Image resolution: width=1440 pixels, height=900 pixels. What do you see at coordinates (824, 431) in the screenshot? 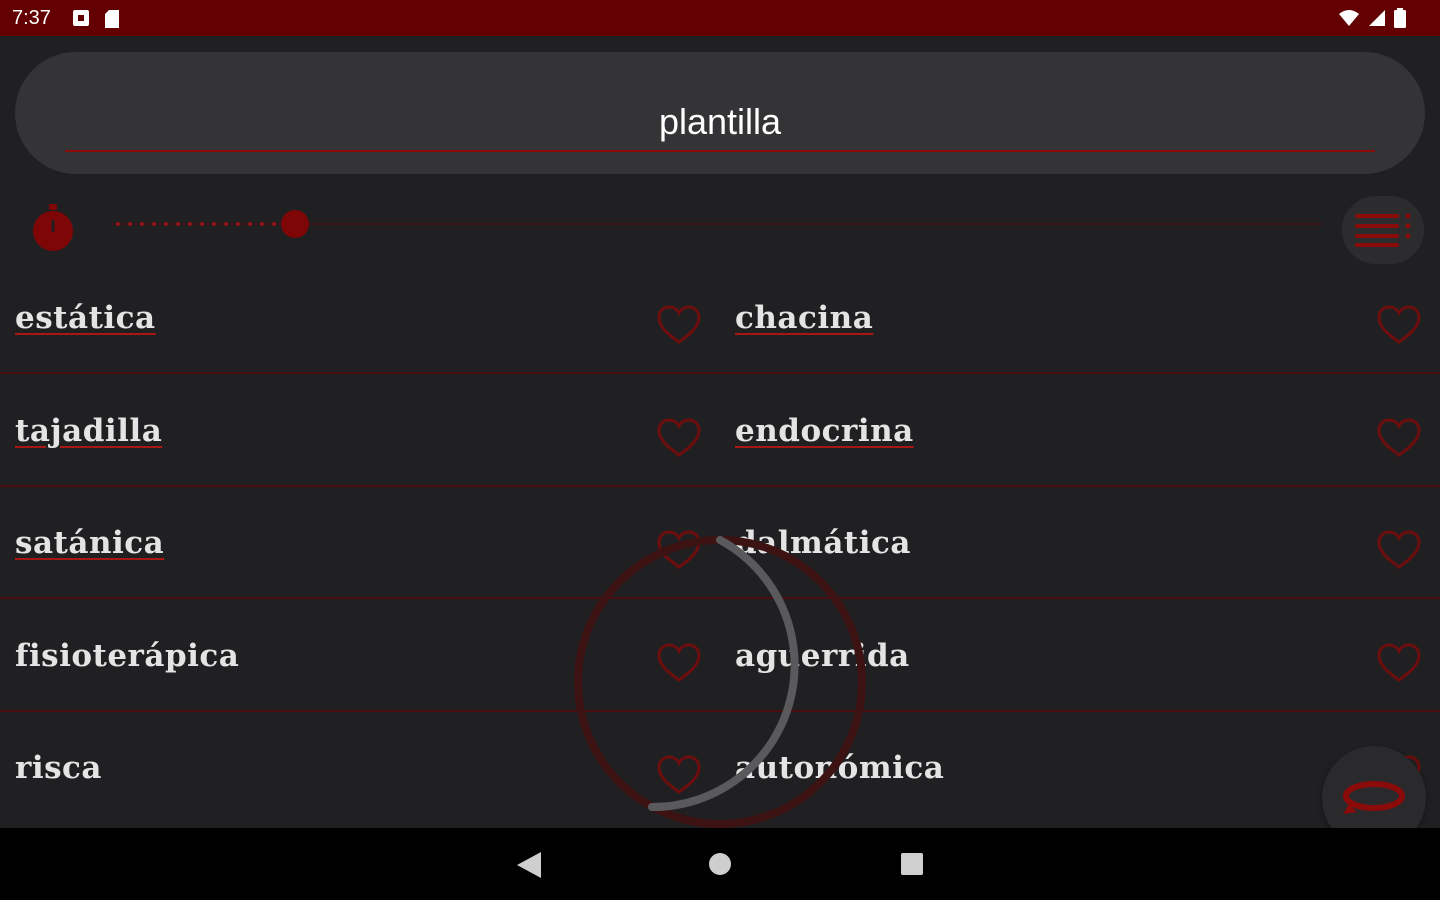
I see `word-text: endocrina` at bounding box center [824, 431].